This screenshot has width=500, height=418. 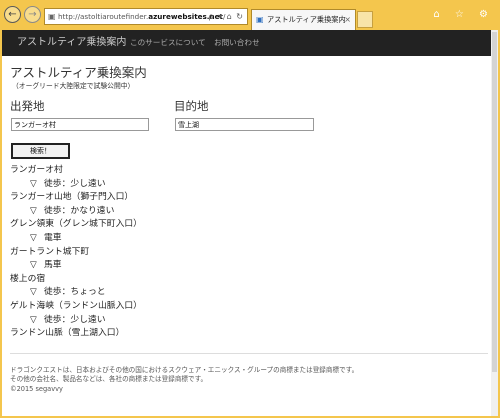 What do you see at coordinates (168, 43) in the screenshot?
I see `nav-link-about: このサービスについて` at bounding box center [168, 43].